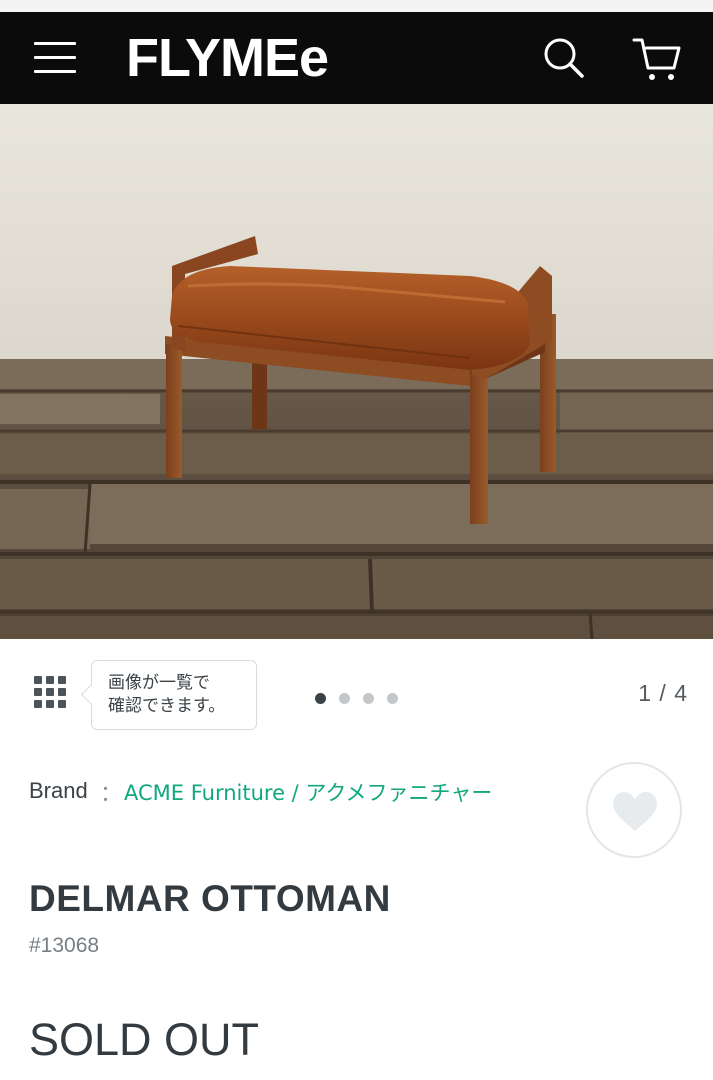 This screenshot has width=713, height=1080. I want to click on brand-link: ACME Furniture / アクメファニチャー, so click(314, 793).